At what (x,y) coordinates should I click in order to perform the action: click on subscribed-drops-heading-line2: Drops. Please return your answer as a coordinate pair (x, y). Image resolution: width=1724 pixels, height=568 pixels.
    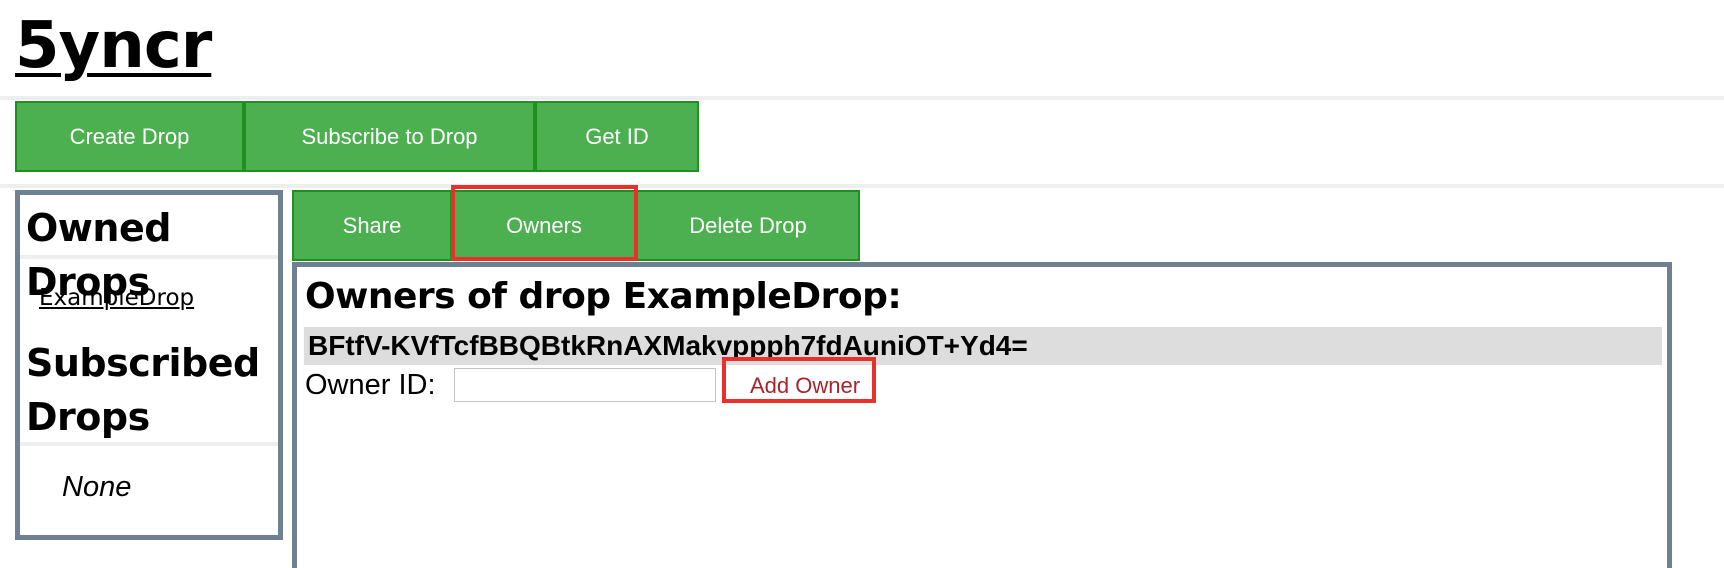
    Looking at the image, I should click on (88, 417).